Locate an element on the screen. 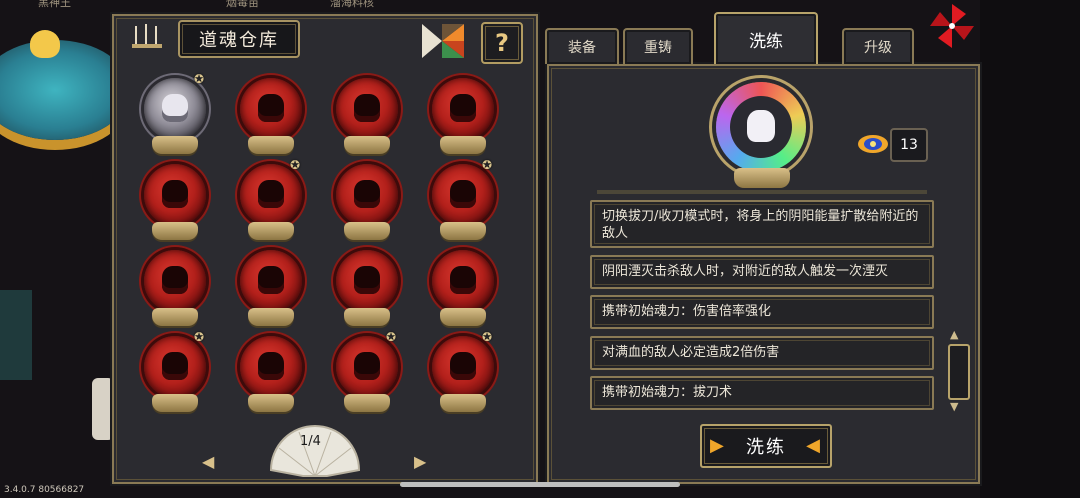 This screenshot has height=498, width=1080. arrow-left-icon: ◀ is located at coordinates (814, 445).